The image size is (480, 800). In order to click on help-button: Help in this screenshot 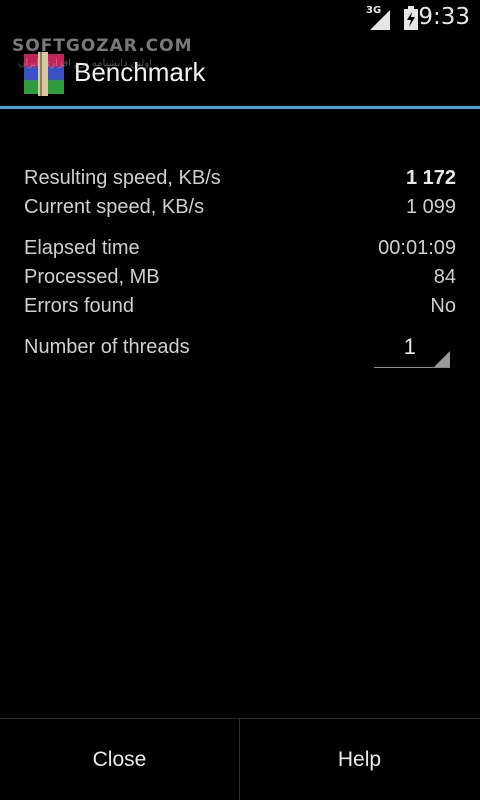, I will do `click(359, 759)`.